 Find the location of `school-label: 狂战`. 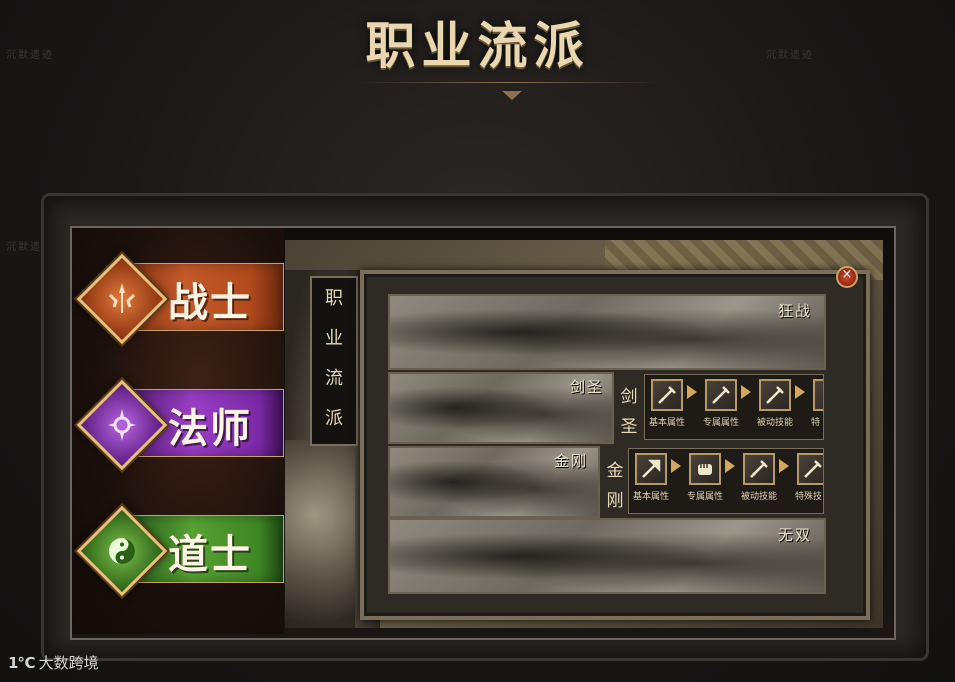

school-label: 狂战 is located at coordinates (795, 311).